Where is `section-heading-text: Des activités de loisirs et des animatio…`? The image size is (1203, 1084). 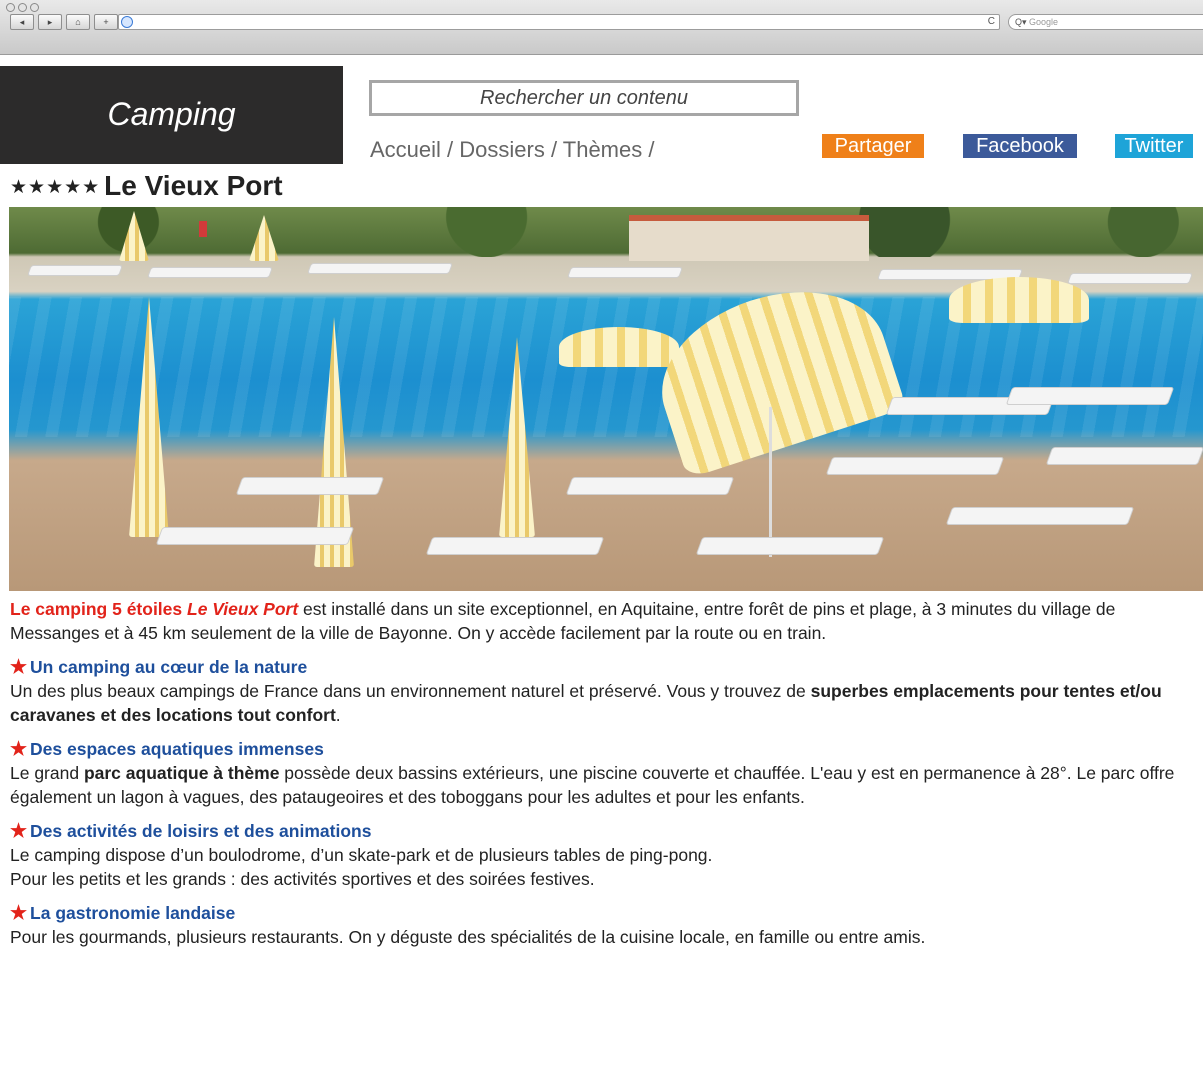
section-heading-text: Des activités de loisirs et des animatio… is located at coordinates (201, 831).